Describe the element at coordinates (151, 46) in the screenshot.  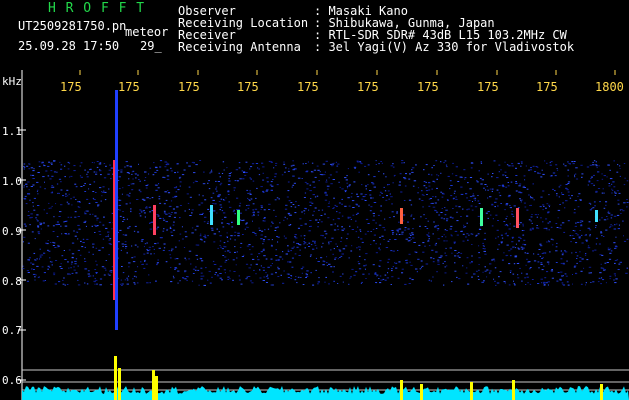
I see `image-count: 29_` at that location.